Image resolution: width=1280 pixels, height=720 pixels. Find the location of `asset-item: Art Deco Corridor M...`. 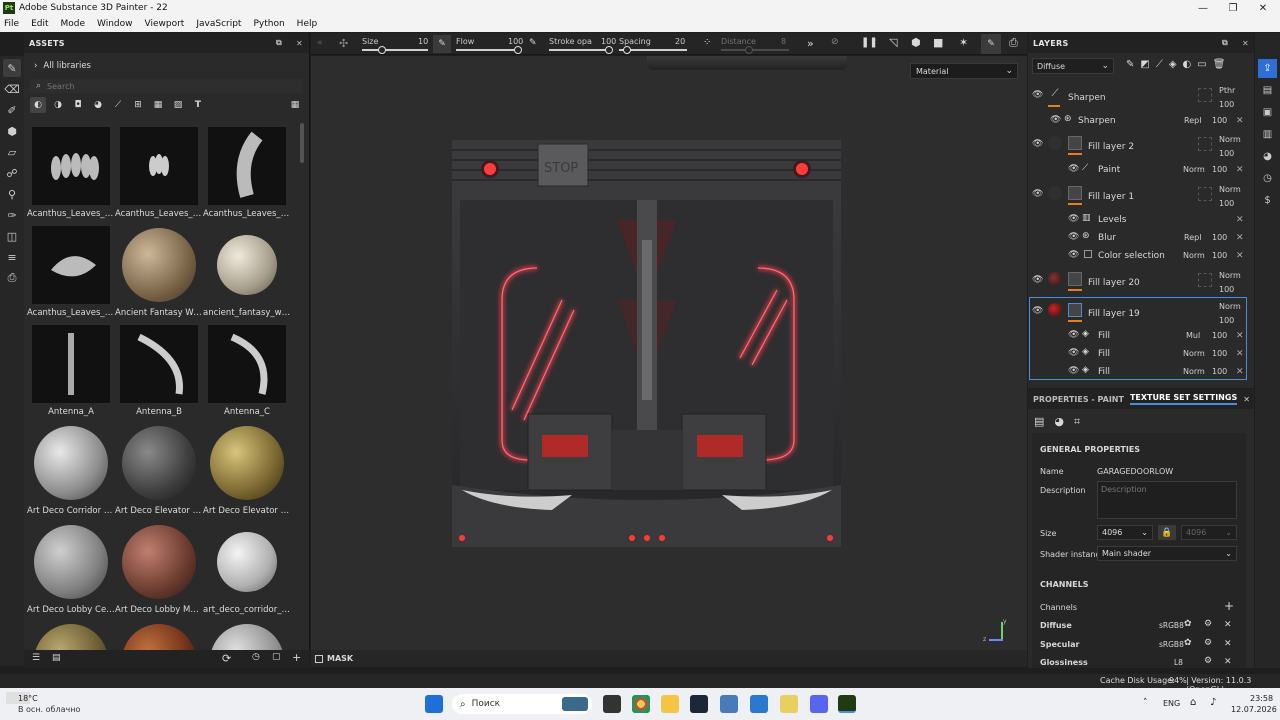

asset-item: Art Deco Corridor M... is located at coordinates (71, 470).